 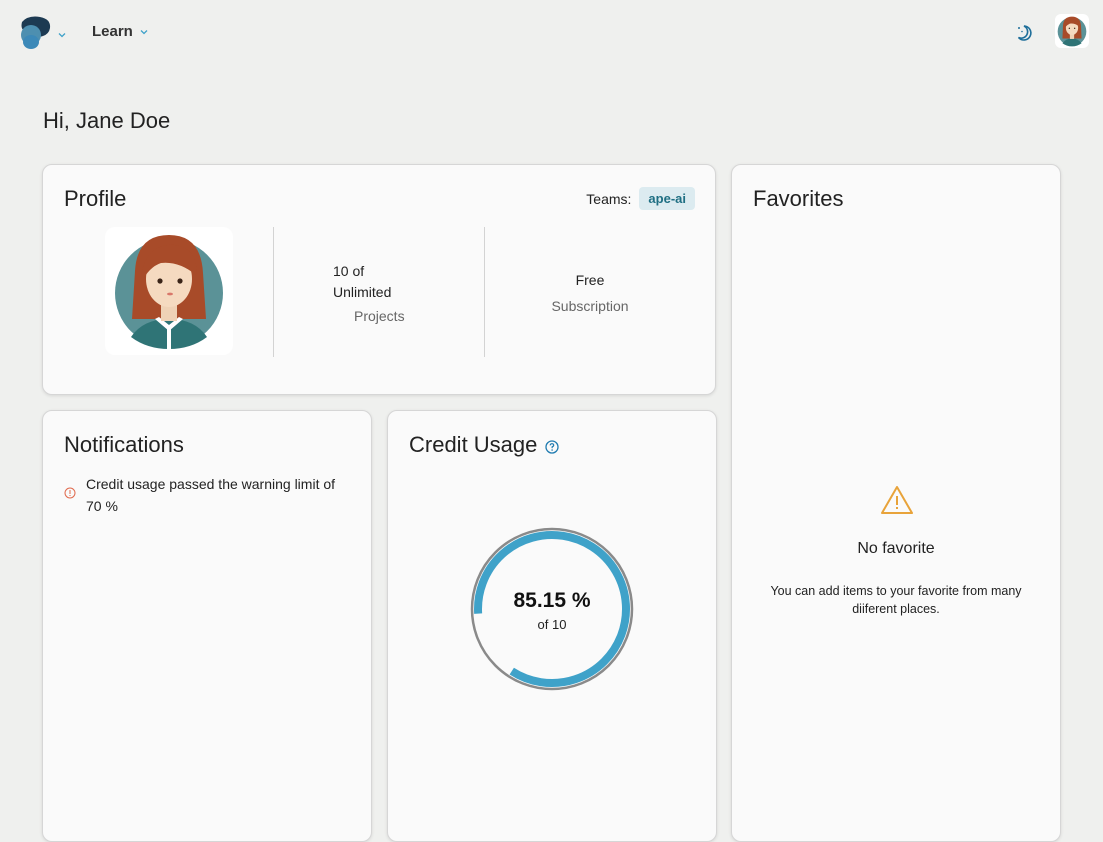 What do you see at coordinates (590, 280) in the screenshot?
I see `subscription-value: Free` at bounding box center [590, 280].